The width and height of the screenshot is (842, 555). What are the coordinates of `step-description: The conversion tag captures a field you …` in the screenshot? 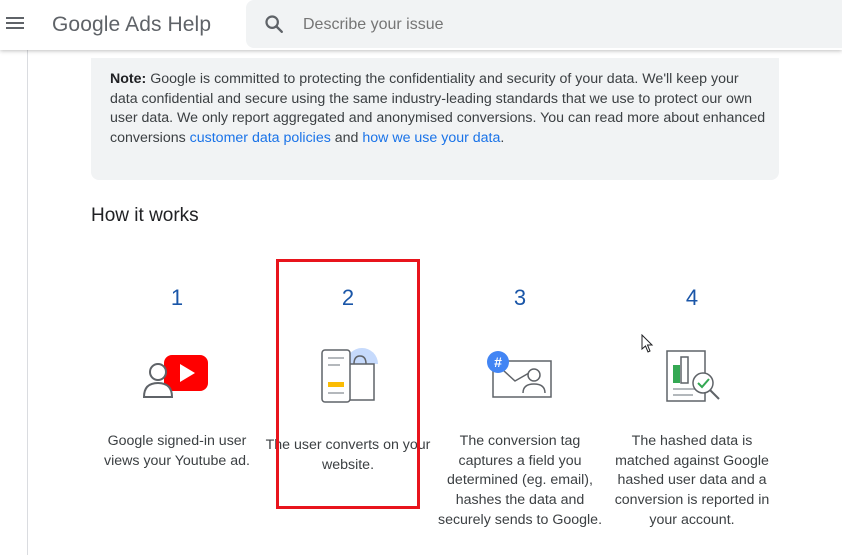 It's located at (520, 480).